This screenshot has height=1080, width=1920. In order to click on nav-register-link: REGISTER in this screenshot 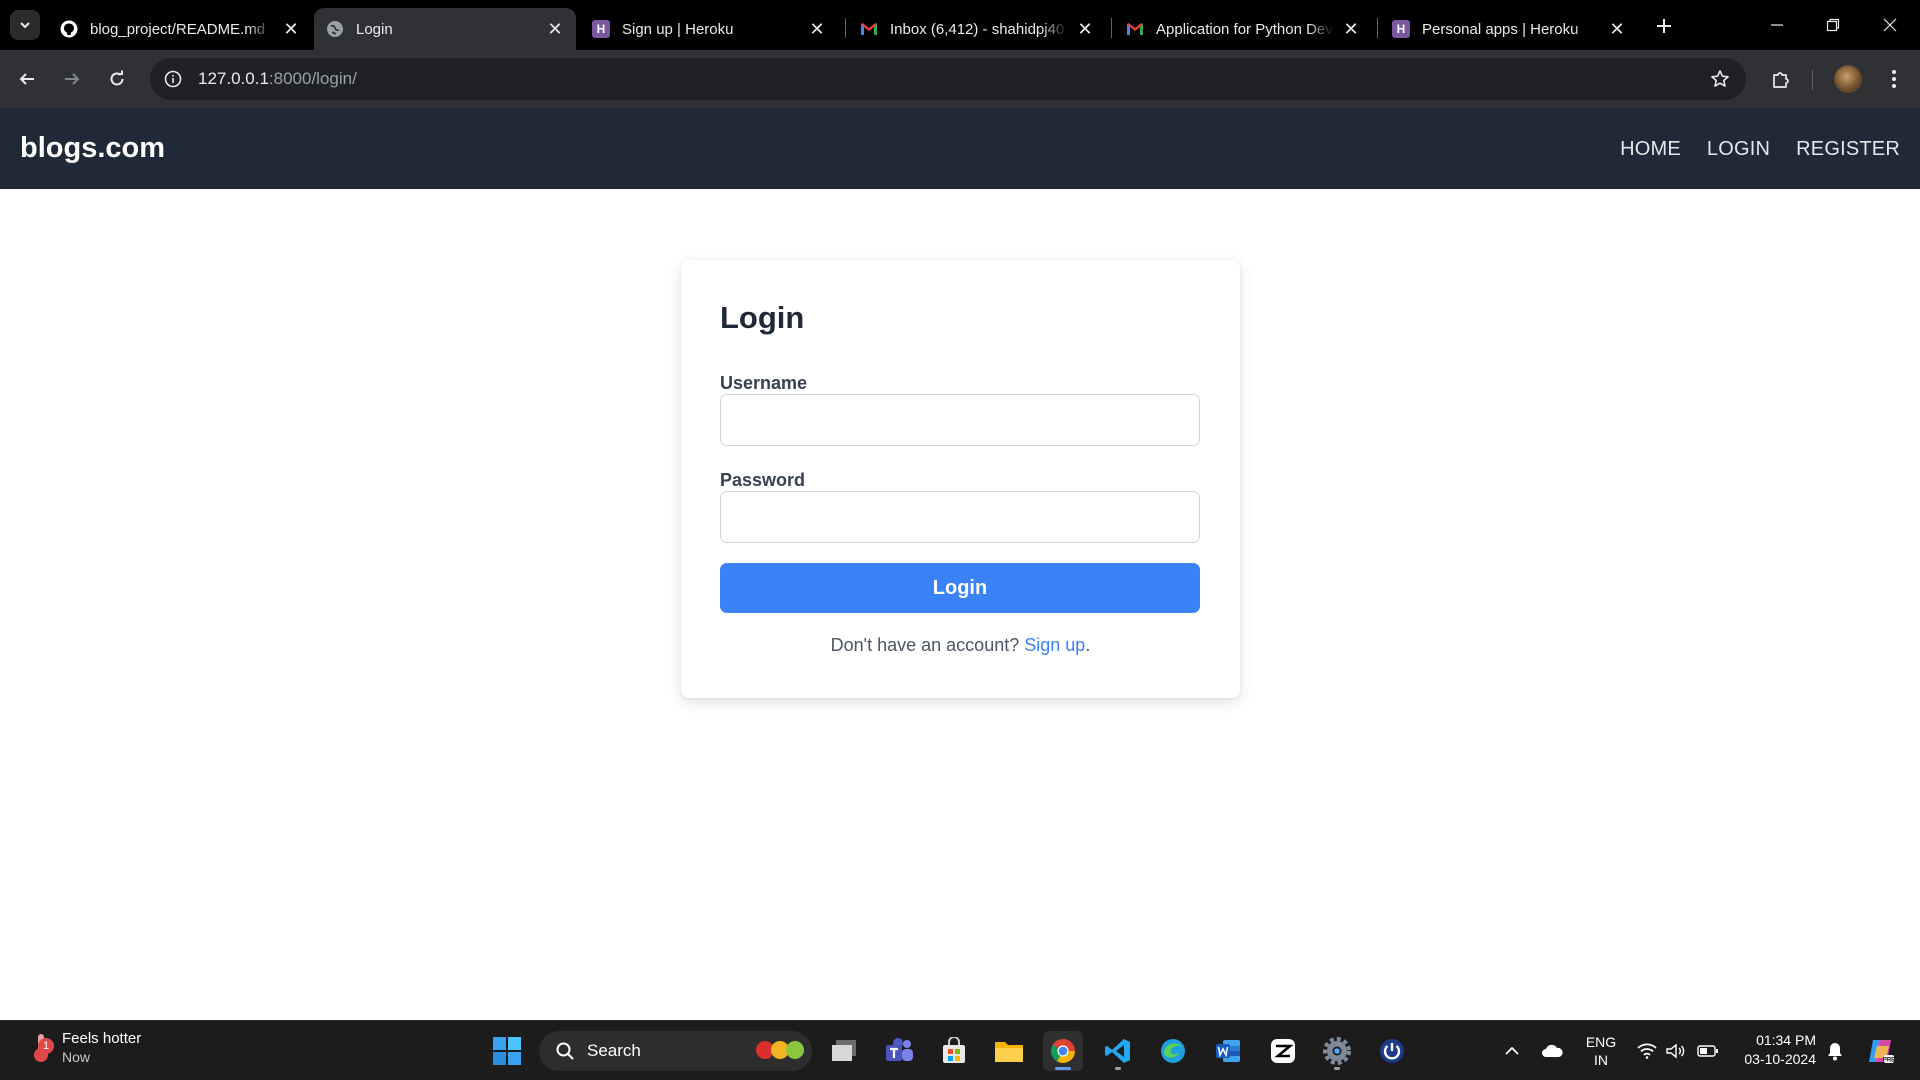, I will do `click(1848, 149)`.